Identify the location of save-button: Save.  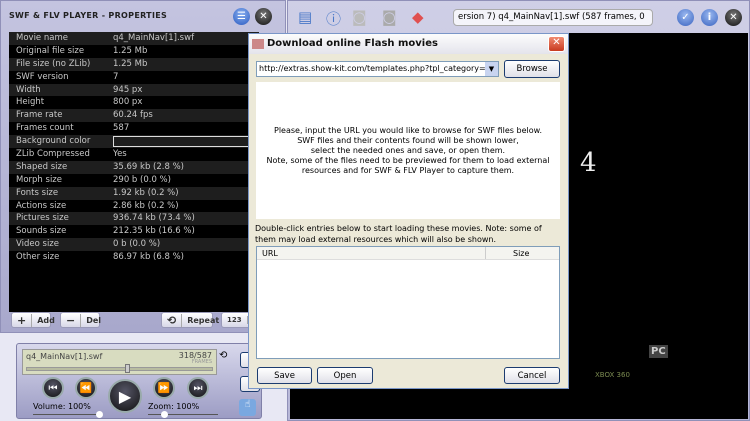
(284, 375).